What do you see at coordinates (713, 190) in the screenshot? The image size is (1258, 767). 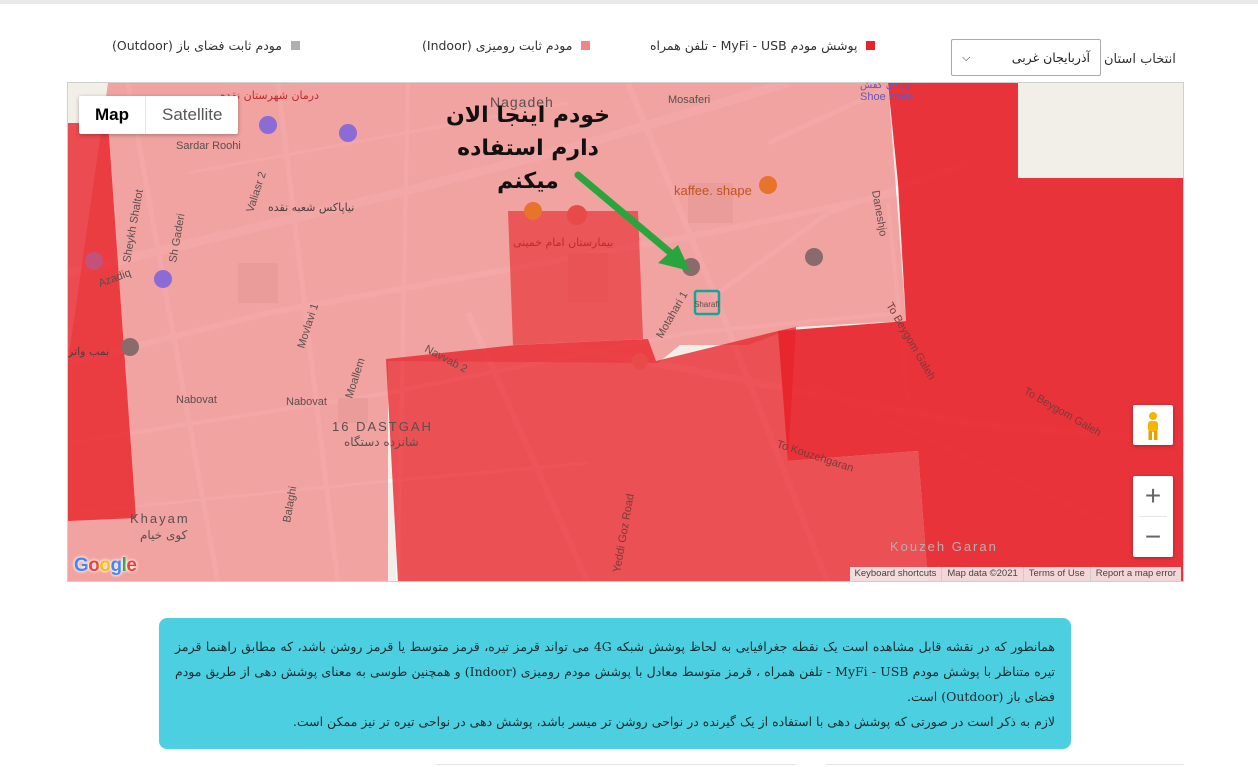 I see `map-label: kaffee. shape` at bounding box center [713, 190].